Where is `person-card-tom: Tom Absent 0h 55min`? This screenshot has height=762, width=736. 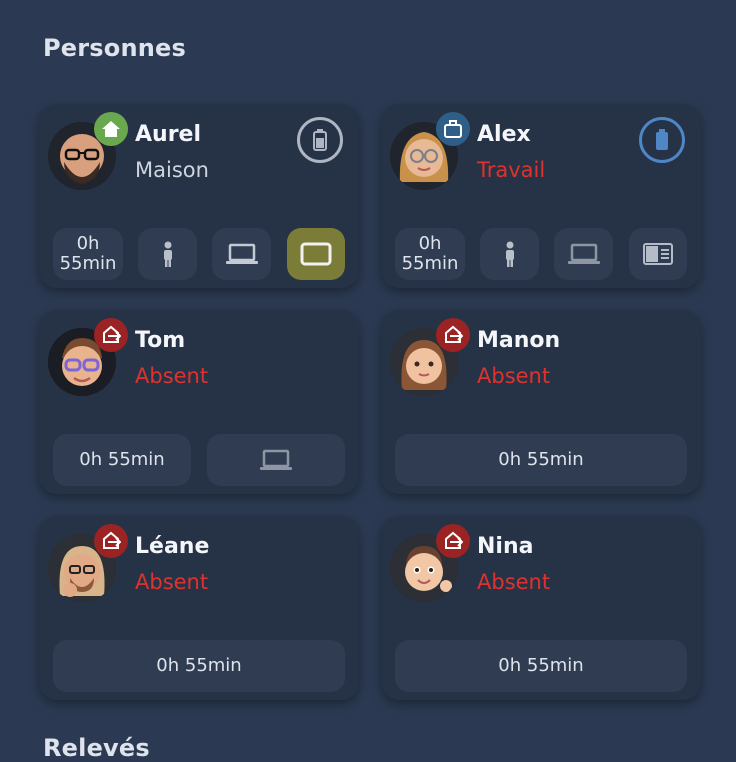
person-card-tom: Tom Absent 0h 55min is located at coordinates (199, 402).